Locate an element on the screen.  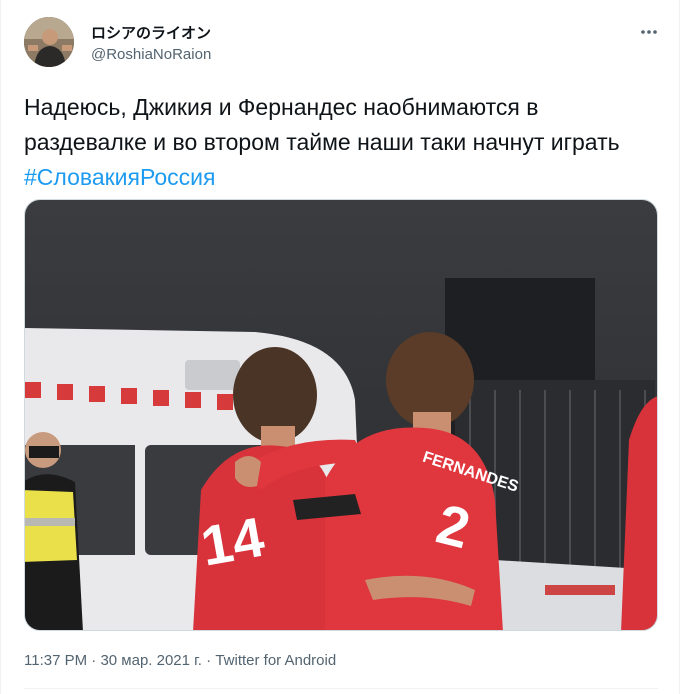
author-handle: @RoshiaNoRaion is located at coordinates (151, 54).